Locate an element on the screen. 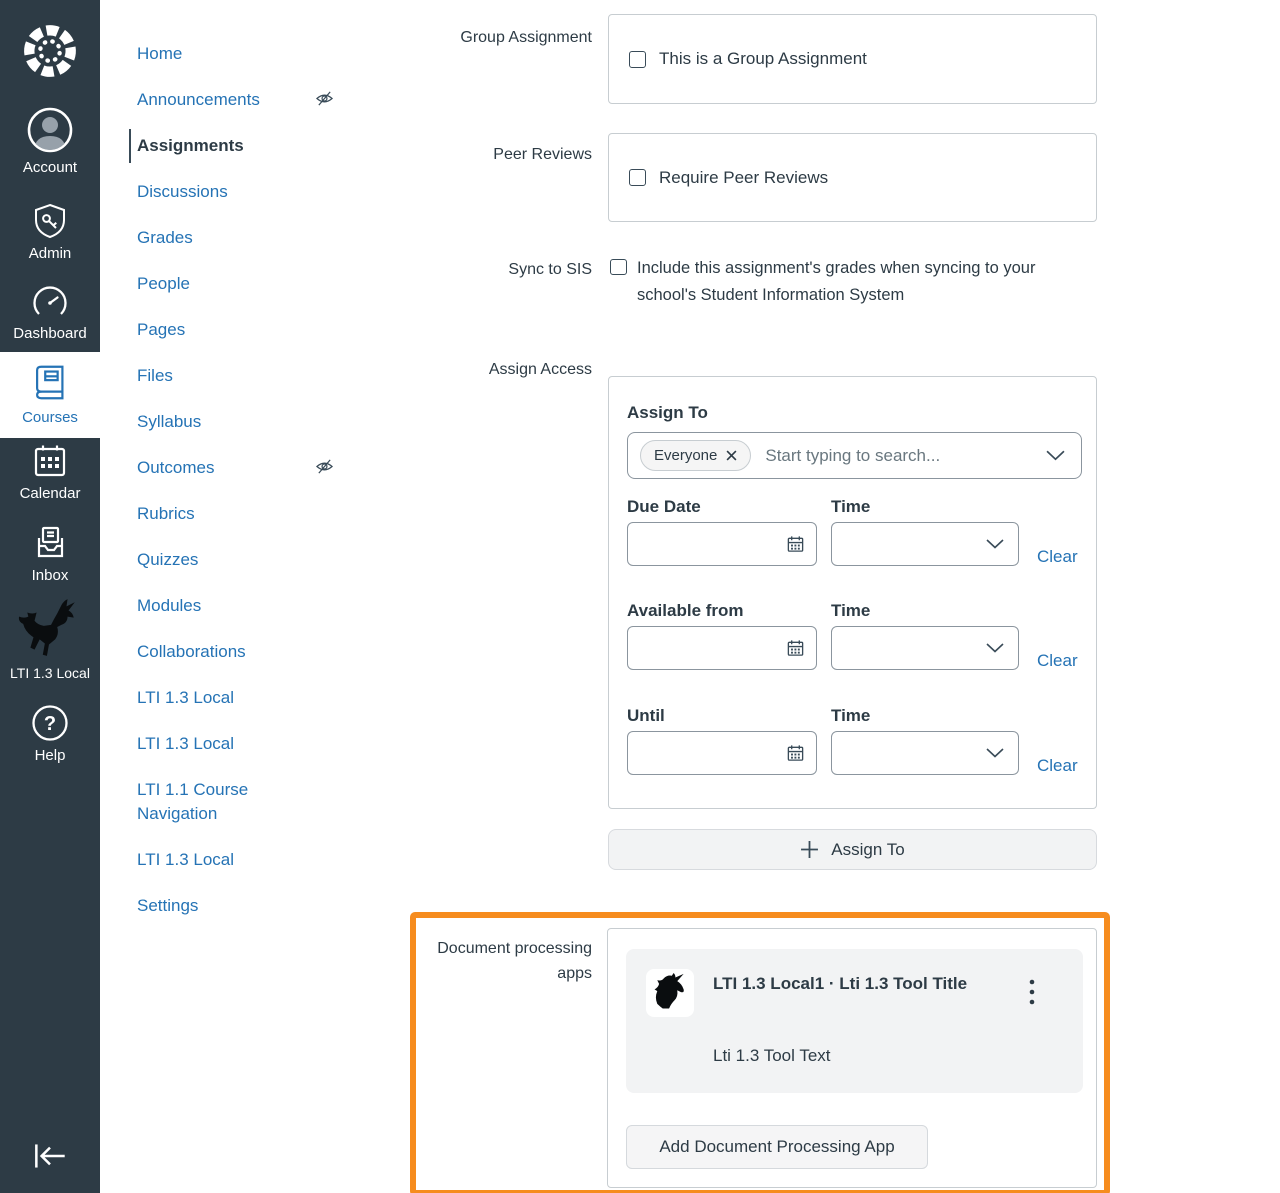 The height and width of the screenshot is (1193, 1280). course-nav-grades: Grades is located at coordinates (227, 238).